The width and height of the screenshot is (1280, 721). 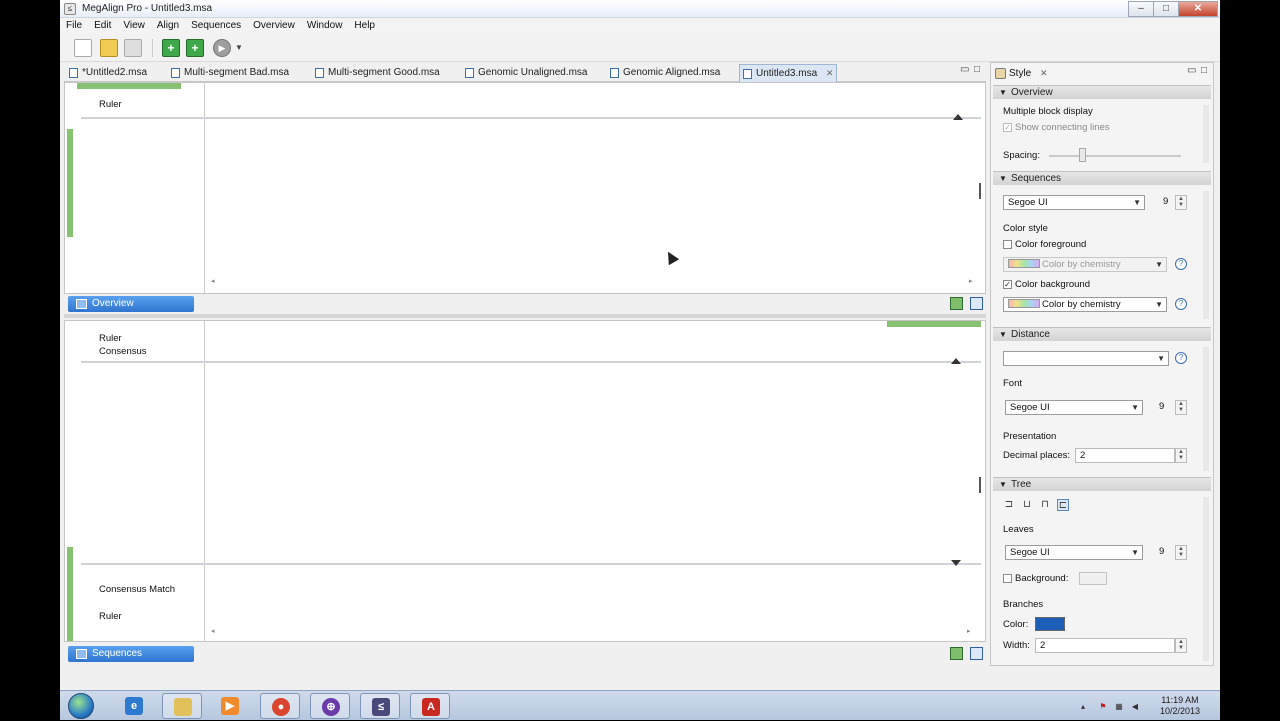 What do you see at coordinates (280, 706) in the screenshot?
I see `taskbar-chrome: ●` at bounding box center [280, 706].